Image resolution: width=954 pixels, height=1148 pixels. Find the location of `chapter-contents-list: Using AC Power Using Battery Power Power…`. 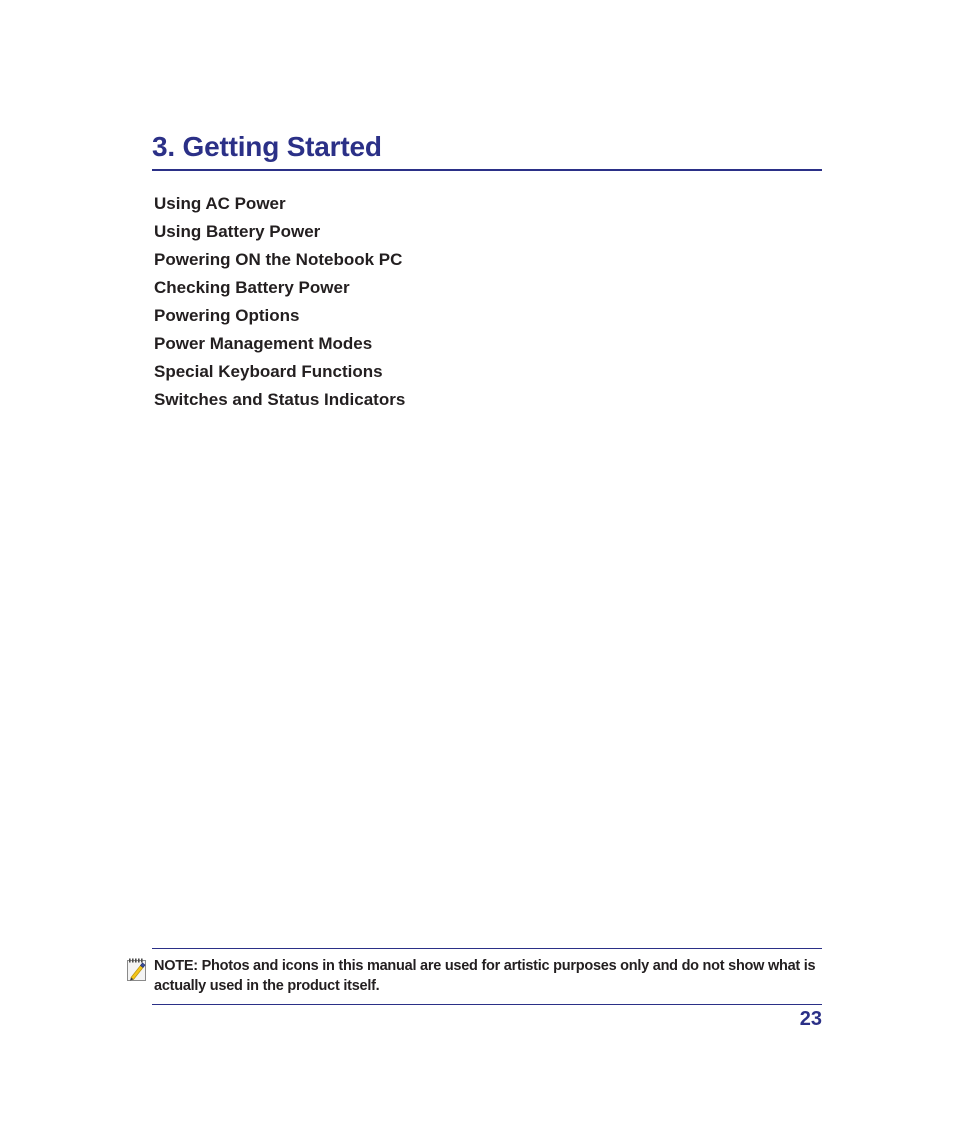

chapter-contents-list: Using AC Power Using Battery Power Power… is located at coordinates (489, 302).